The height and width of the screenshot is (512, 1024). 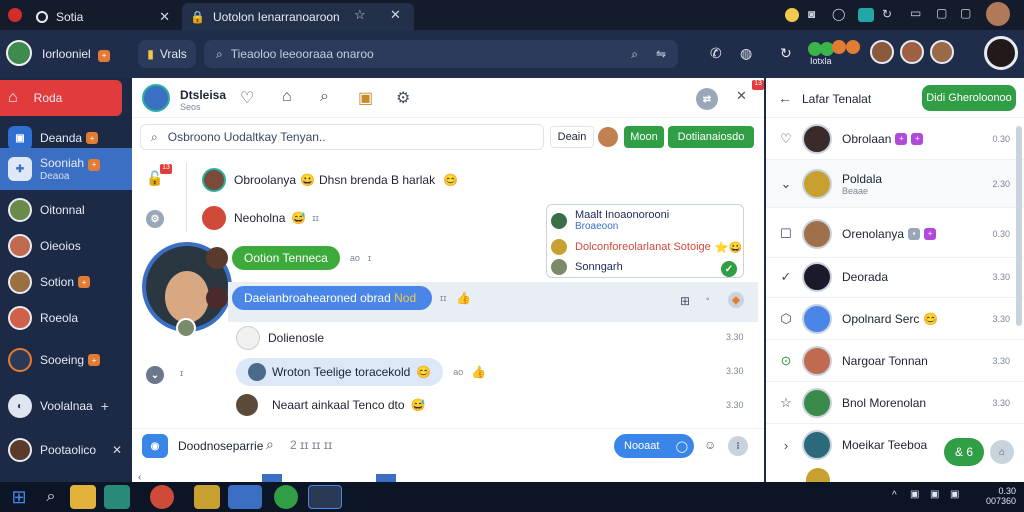 What do you see at coordinates (954, 494) in the screenshot?
I see `battery-icon: ▣` at bounding box center [954, 494].